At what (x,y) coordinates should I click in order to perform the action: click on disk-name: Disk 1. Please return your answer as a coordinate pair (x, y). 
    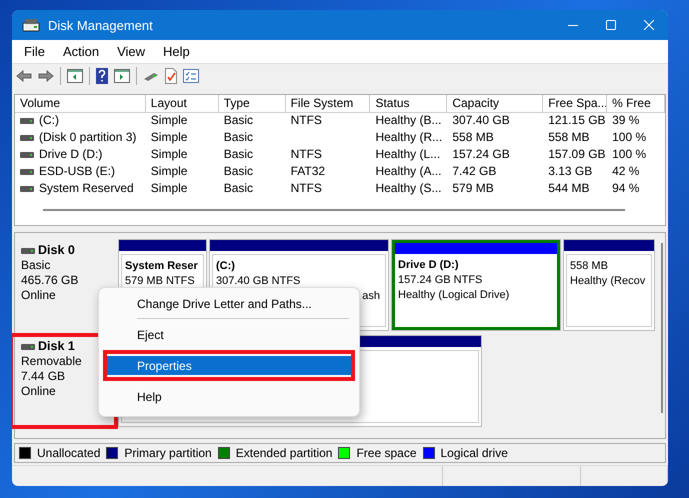
    Looking at the image, I should click on (56, 346).